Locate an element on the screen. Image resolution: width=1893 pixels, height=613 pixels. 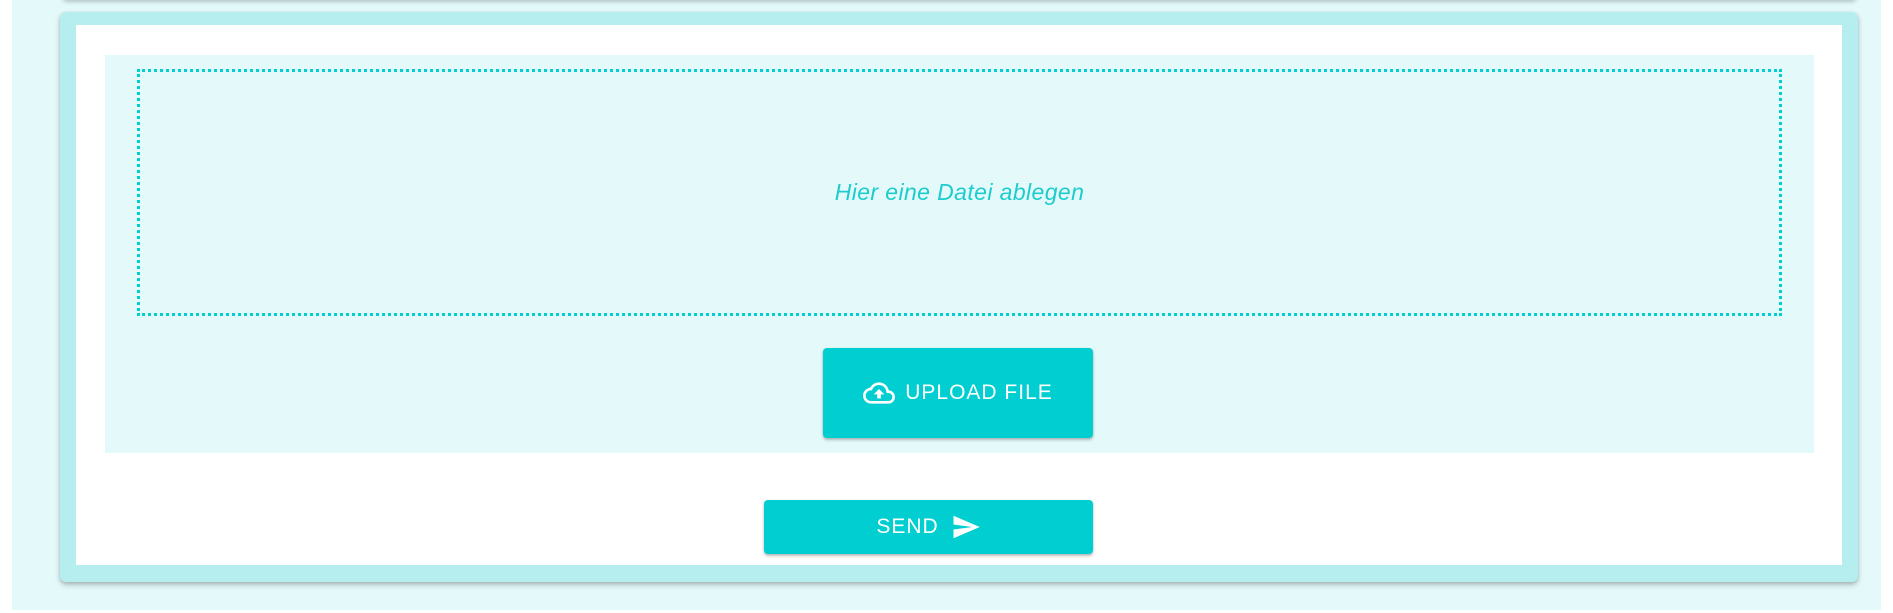
send-icon is located at coordinates (966, 527).